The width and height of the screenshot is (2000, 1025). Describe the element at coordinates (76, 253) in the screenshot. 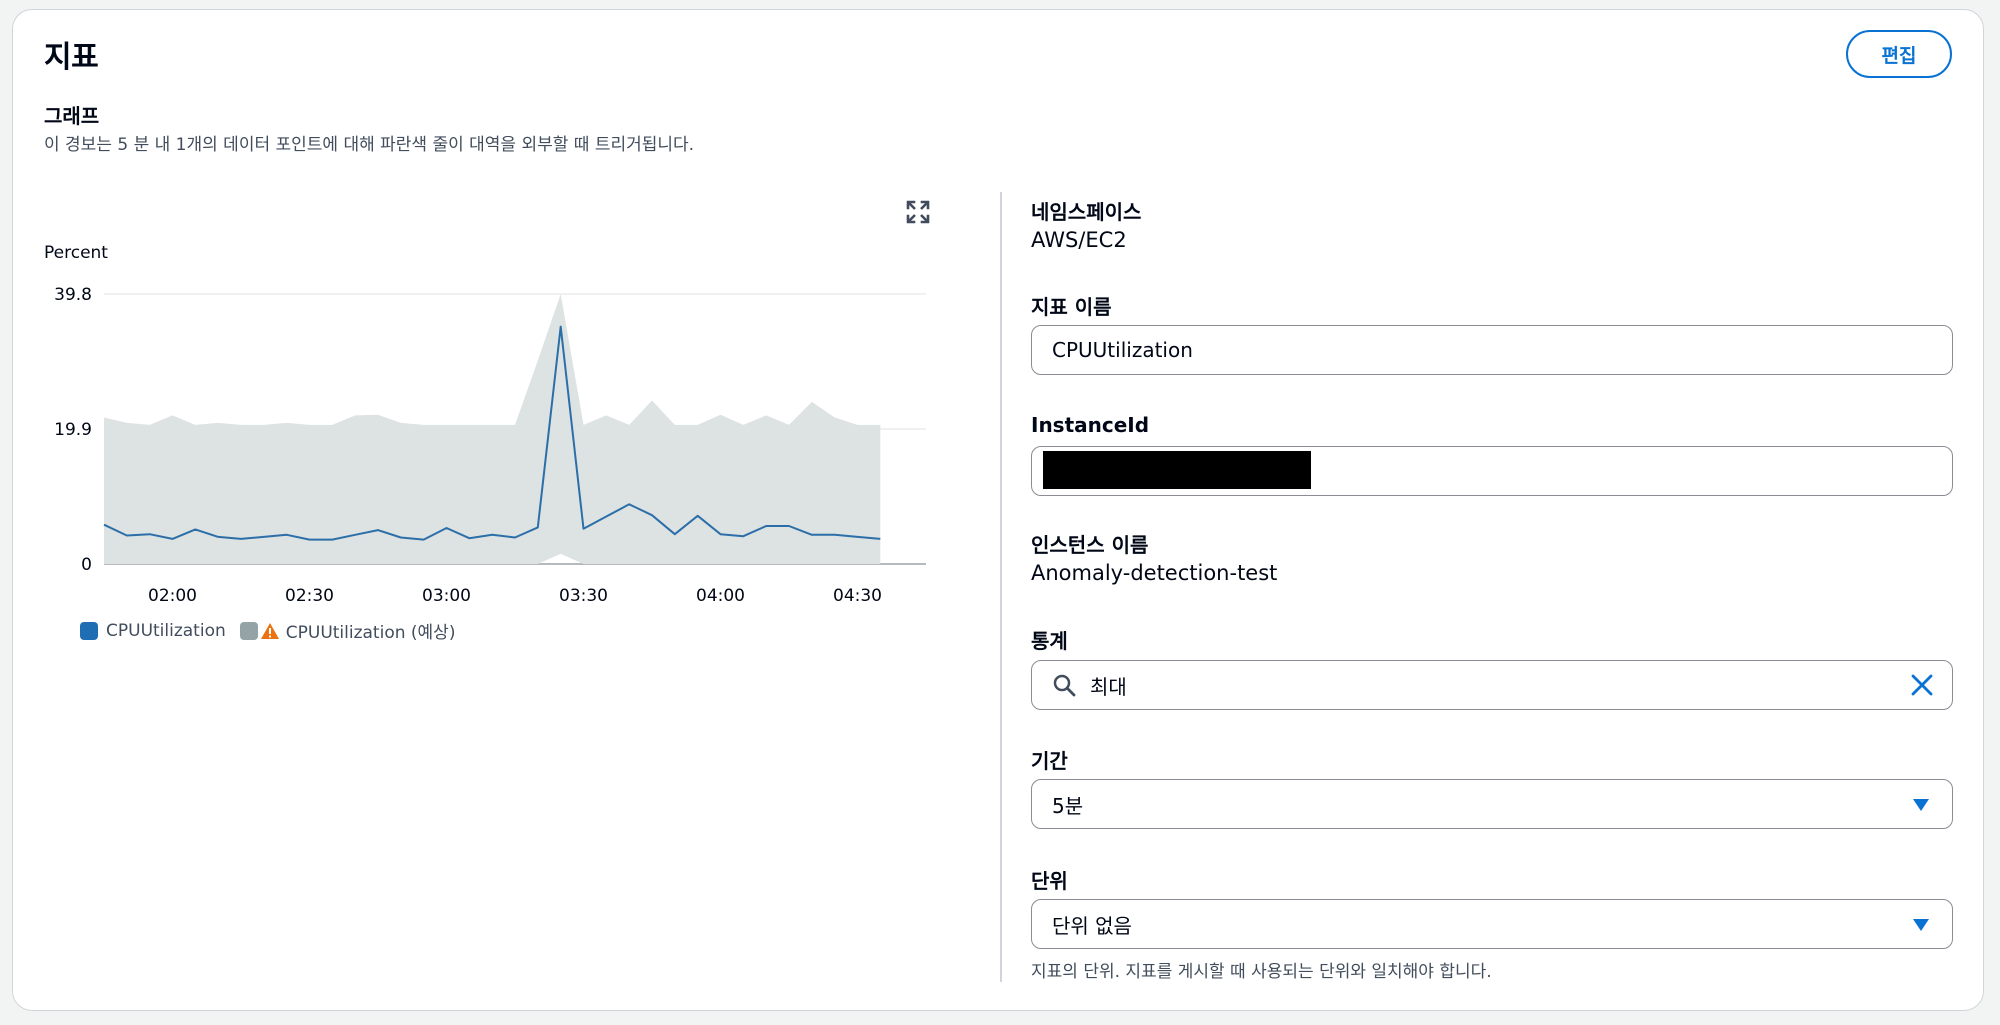

I see `y-axis-label: Percent` at that location.